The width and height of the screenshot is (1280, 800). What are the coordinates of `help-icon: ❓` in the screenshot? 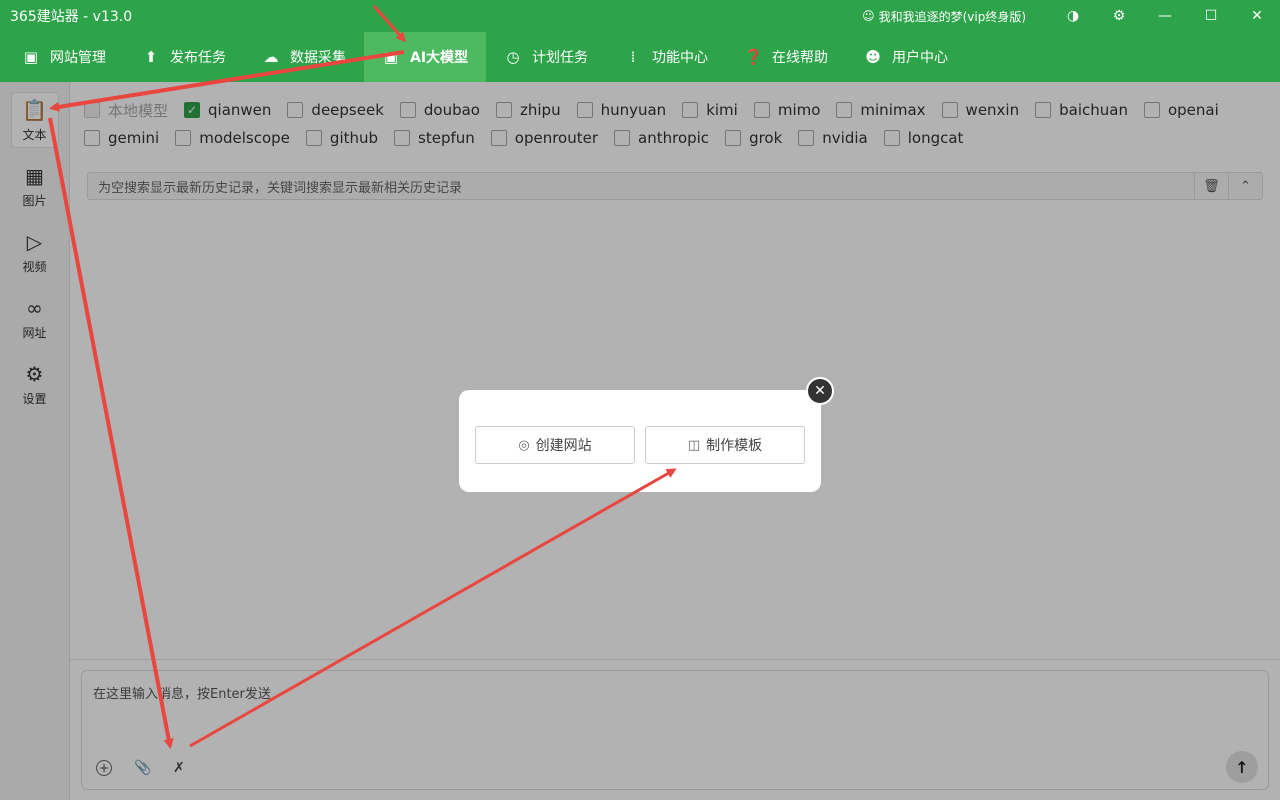 It's located at (753, 57).